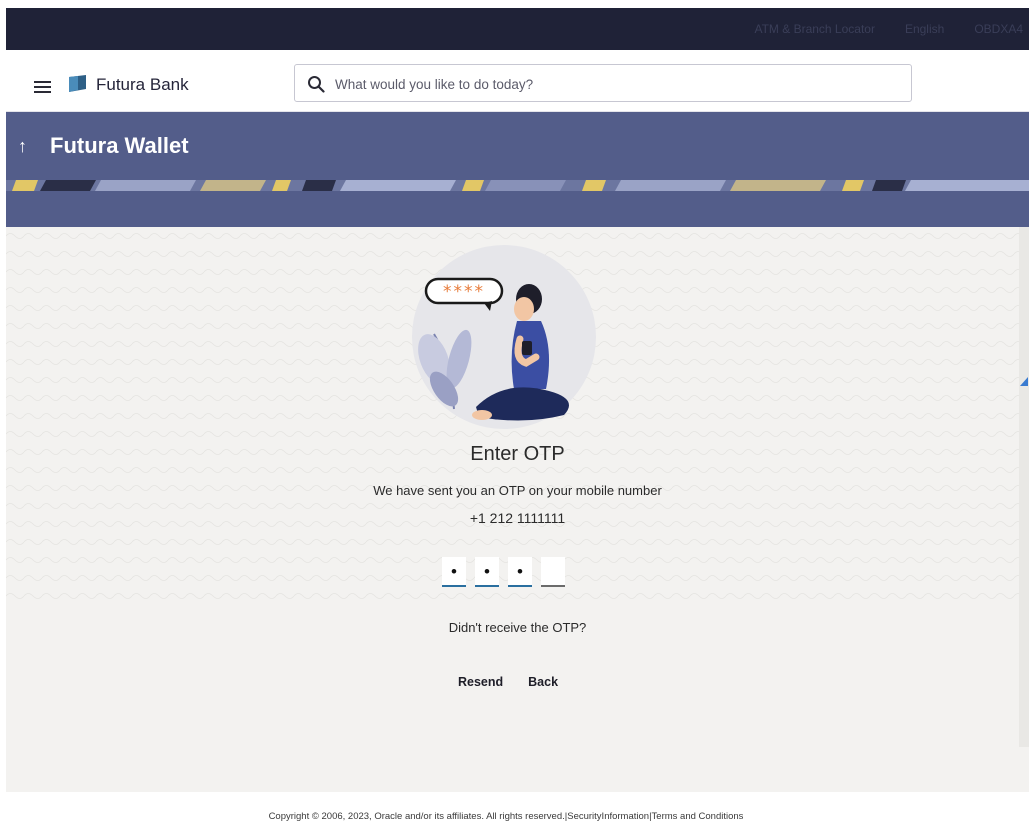  I want to click on hamburger-icon, so click(42, 87).